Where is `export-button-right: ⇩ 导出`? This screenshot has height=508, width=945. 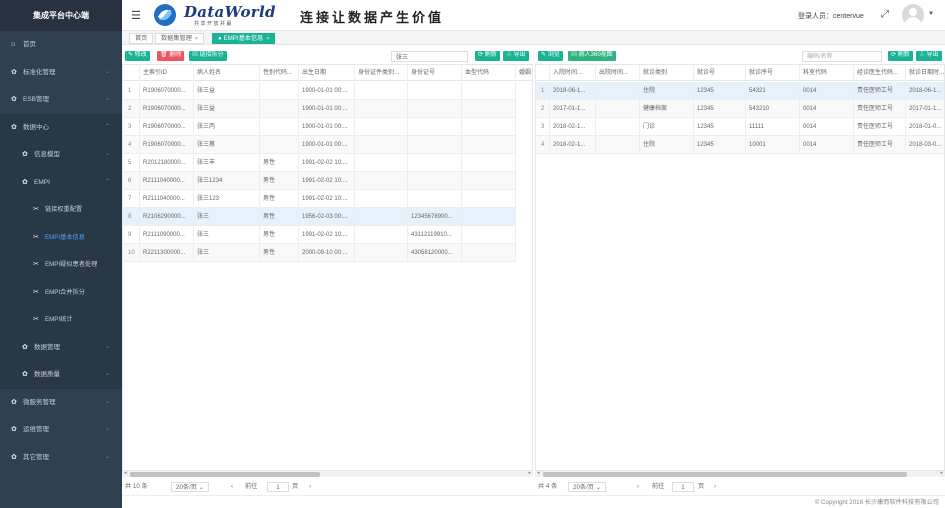 export-button-right: ⇩ 导出 is located at coordinates (929, 56).